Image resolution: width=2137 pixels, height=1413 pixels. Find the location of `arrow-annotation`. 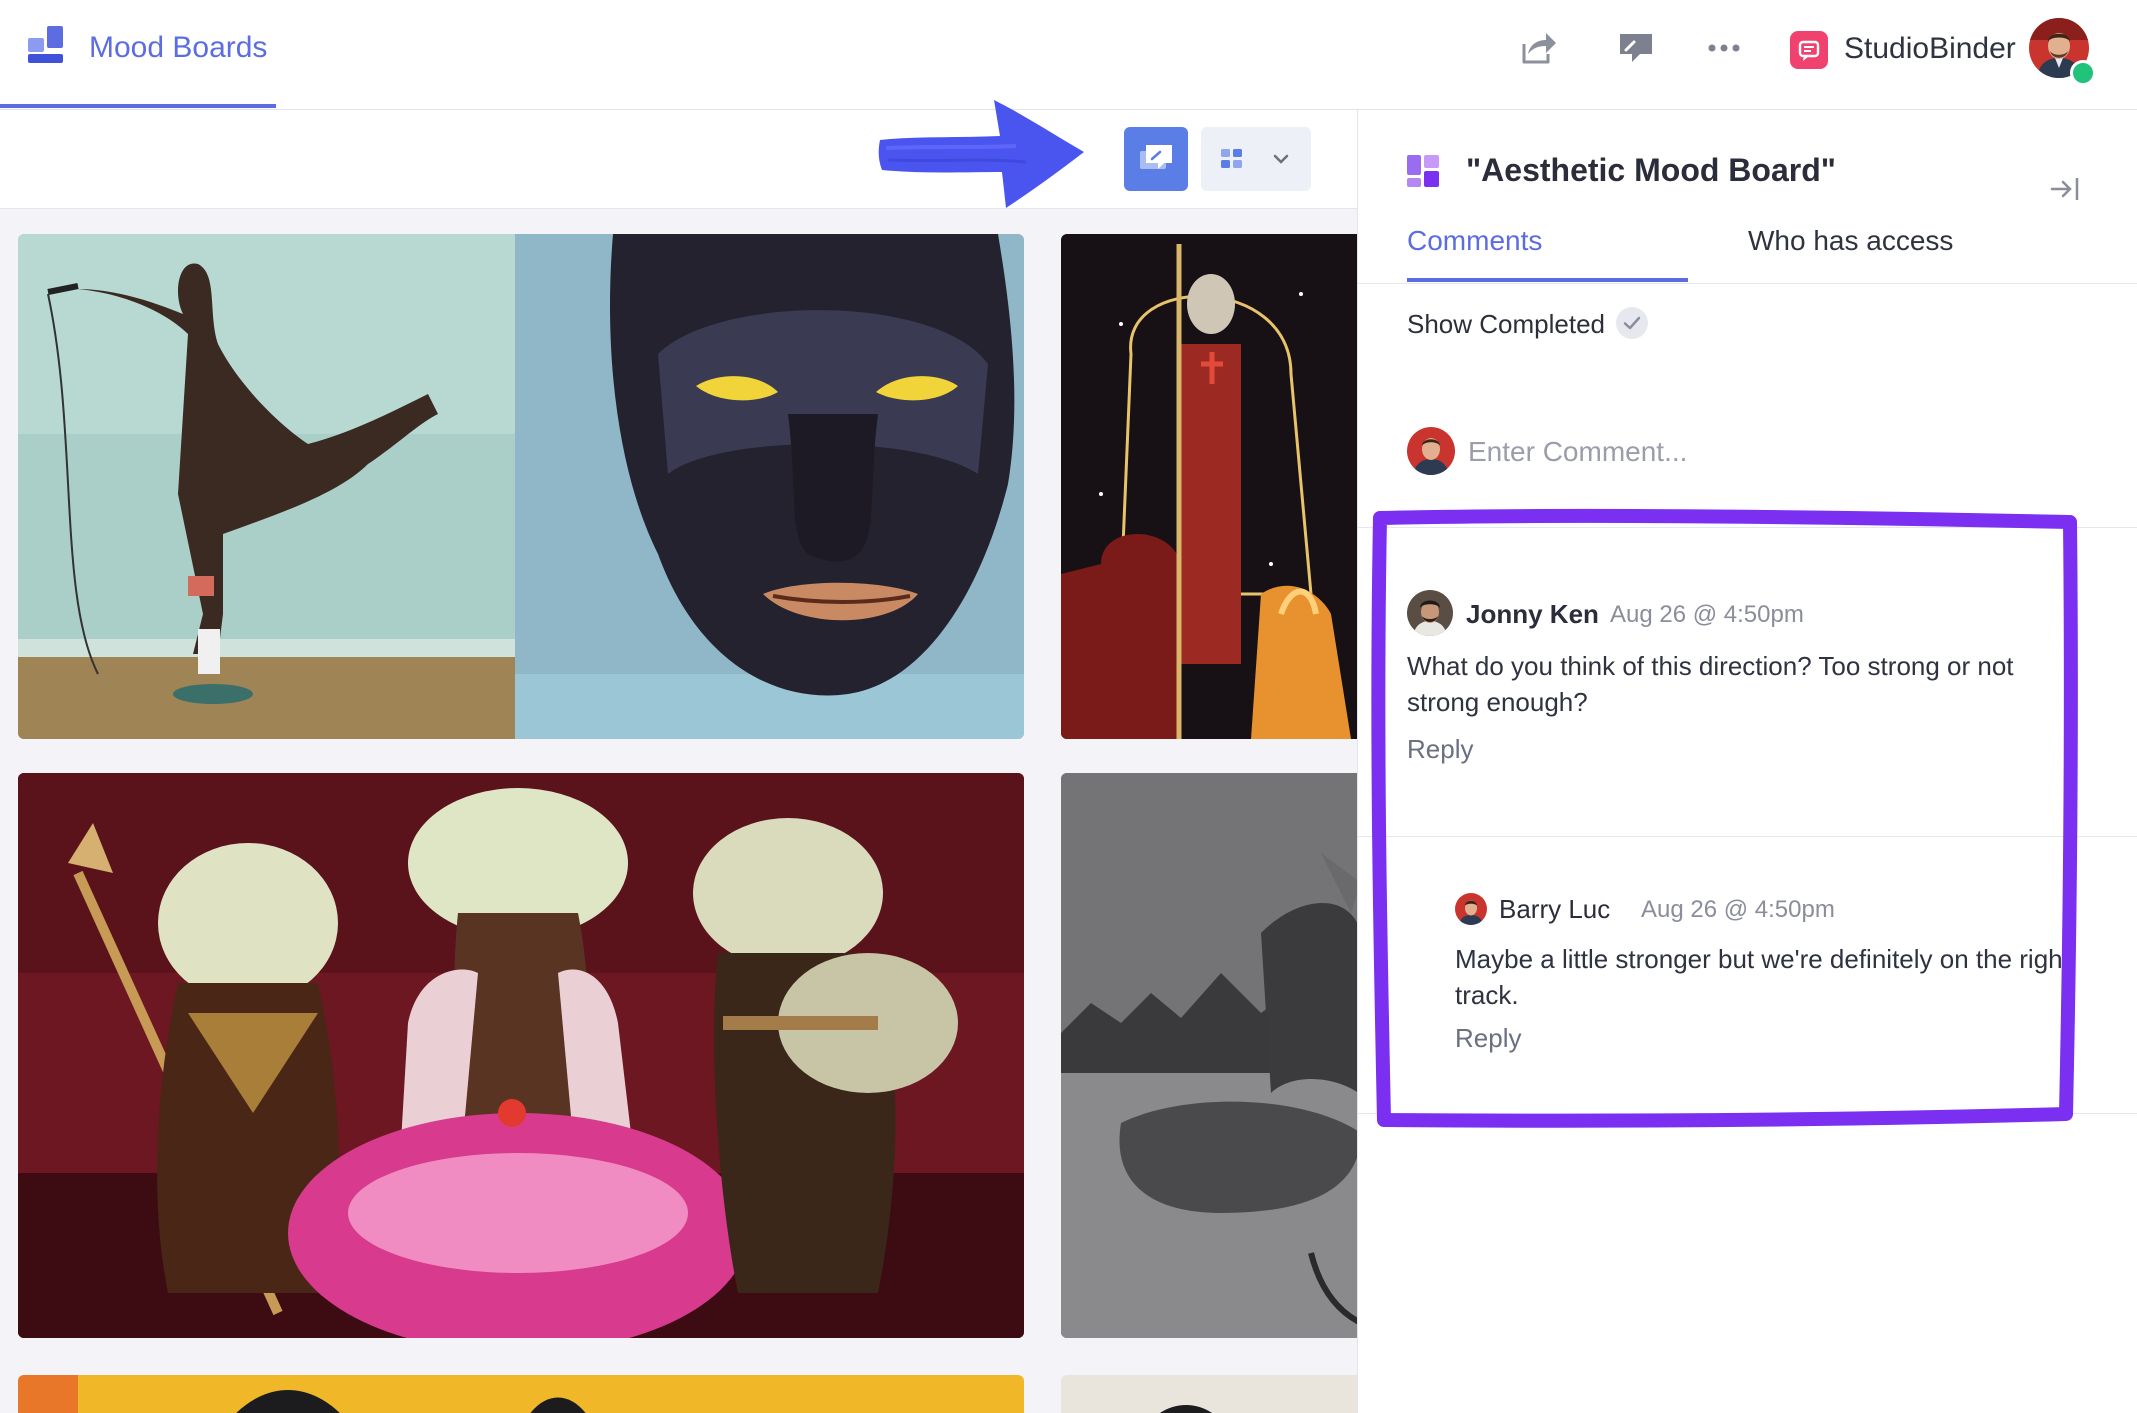

arrow-annotation is located at coordinates (981, 154).